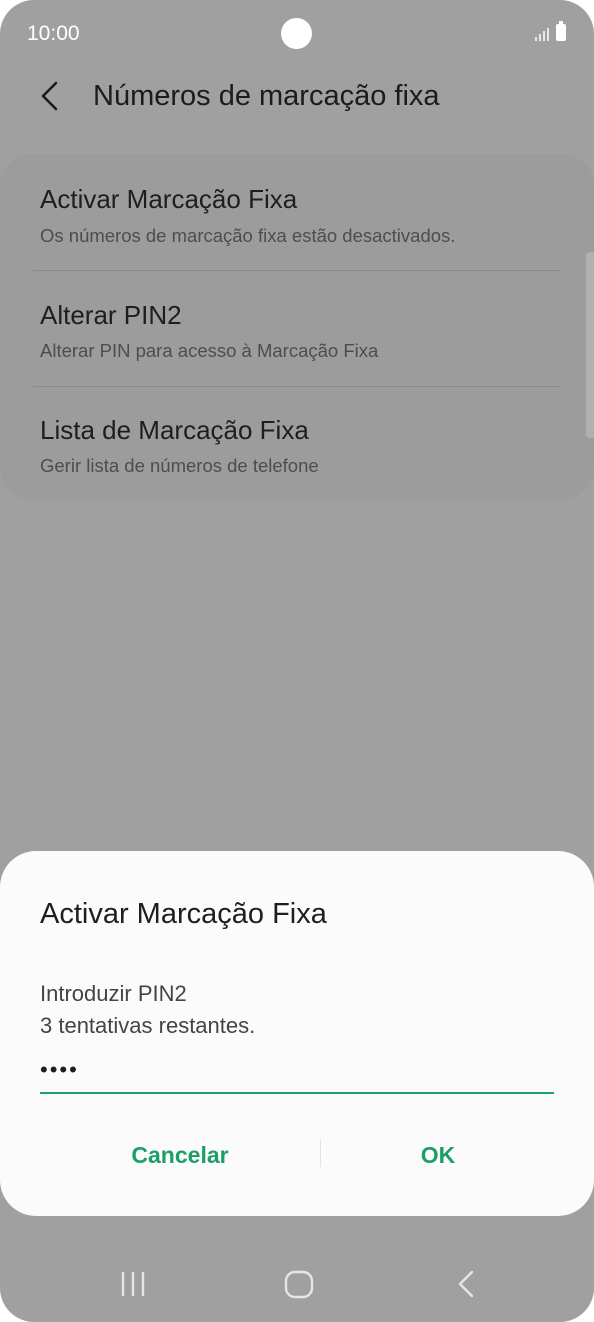 Image resolution: width=594 pixels, height=1322 pixels. I want to click on front-camera-cutout, so click(296, 33).